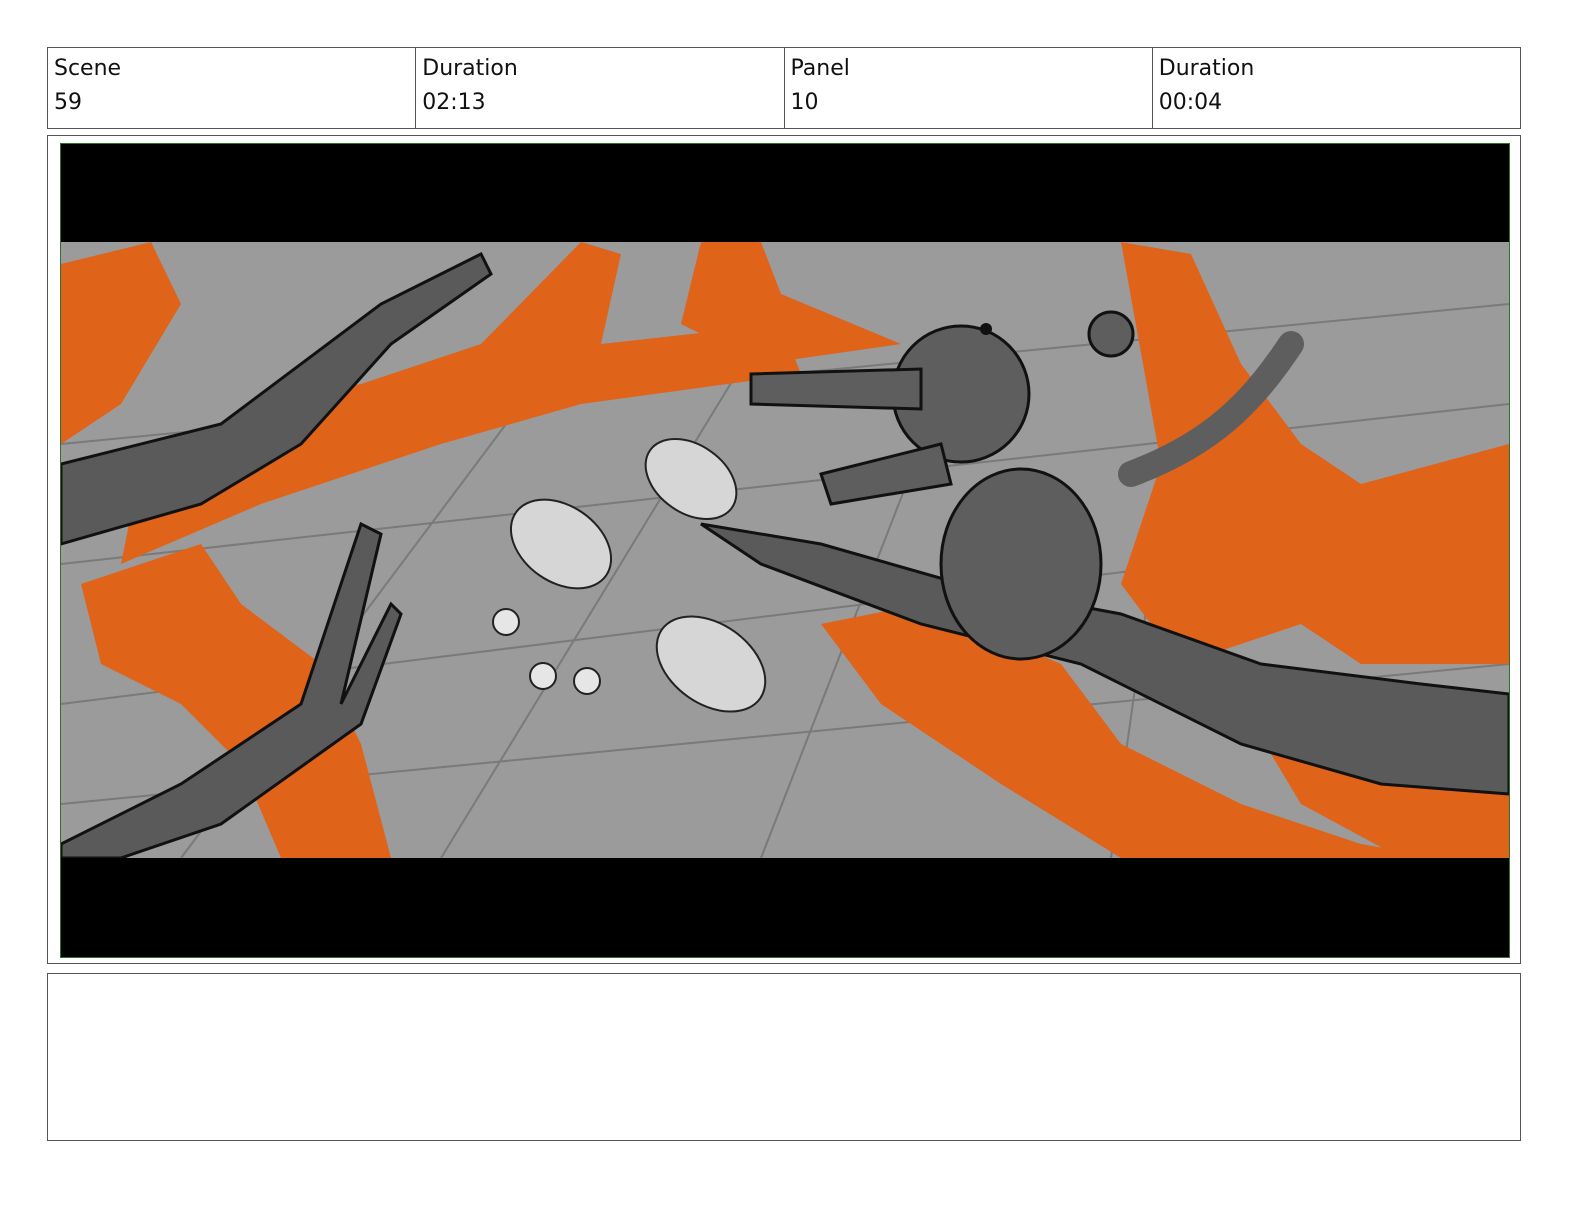 The image size is (1584, 1224). What do you see at coordinates (454, 102) in the screenshot?
I see `scene-duration-value: 02:13` at bounding box center [454, 102].